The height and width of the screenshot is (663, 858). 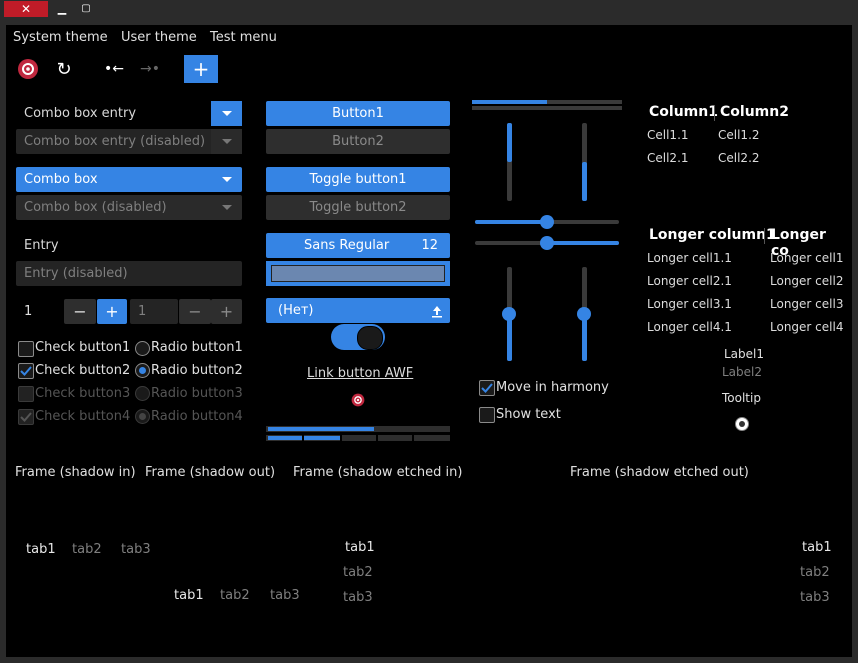 I want to click on notebook1-tab1: tab1, so click(x=41, y=549).